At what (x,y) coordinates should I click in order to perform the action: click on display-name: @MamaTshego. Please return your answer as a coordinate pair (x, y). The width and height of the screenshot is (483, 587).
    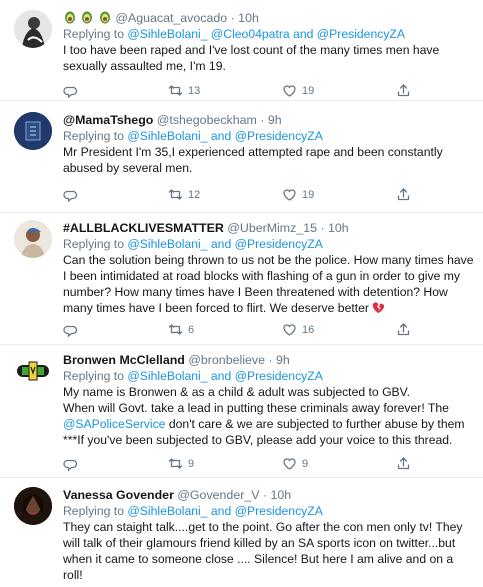
    Looking at the image, I should click on (108, 120).